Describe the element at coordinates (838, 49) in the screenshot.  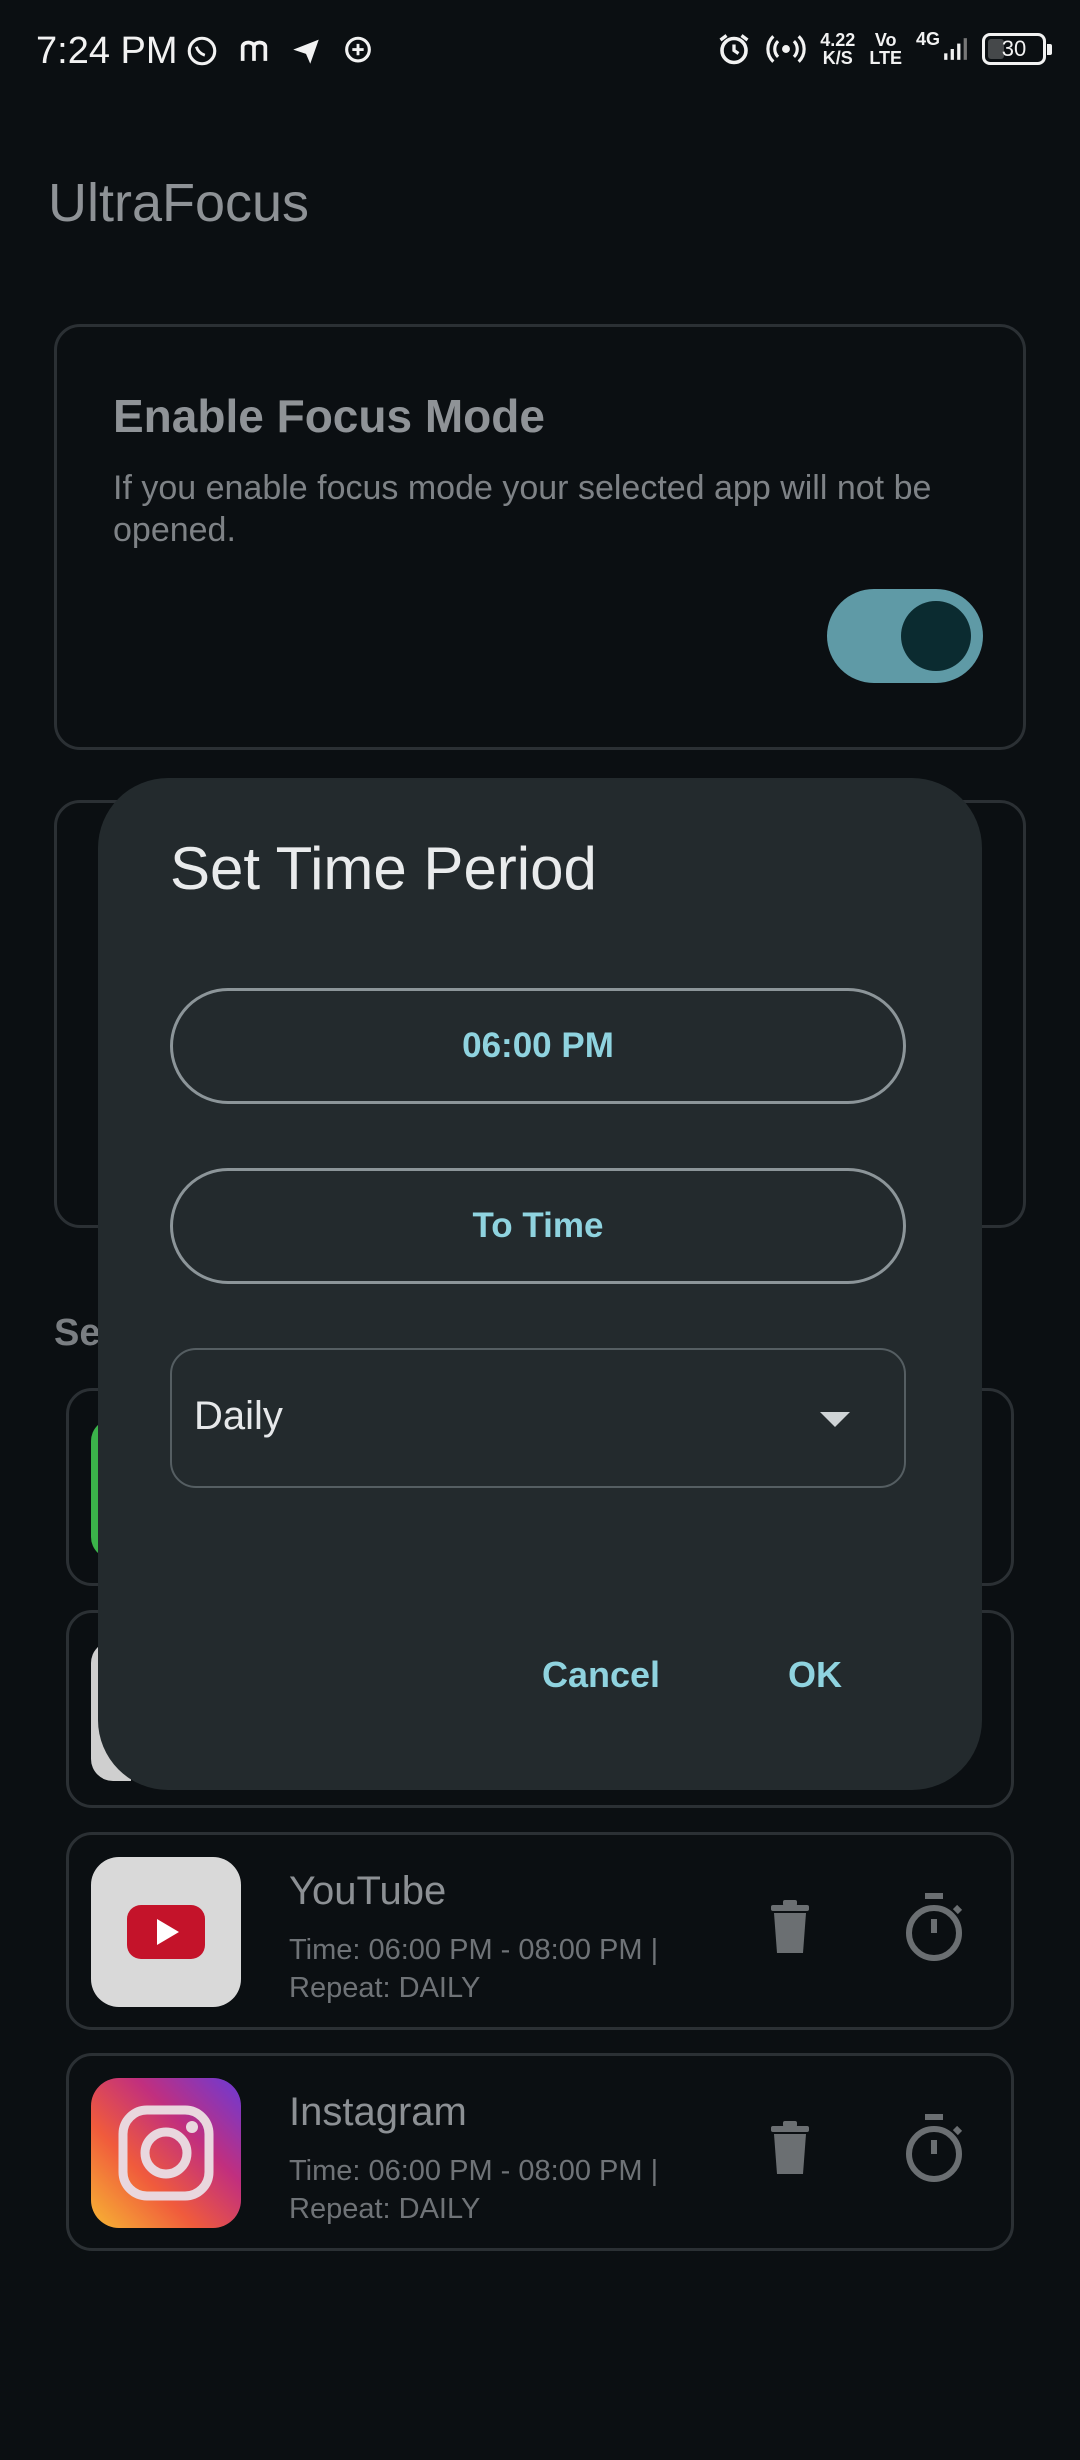
I see `net-speed: 4.22 K/S` at that location.